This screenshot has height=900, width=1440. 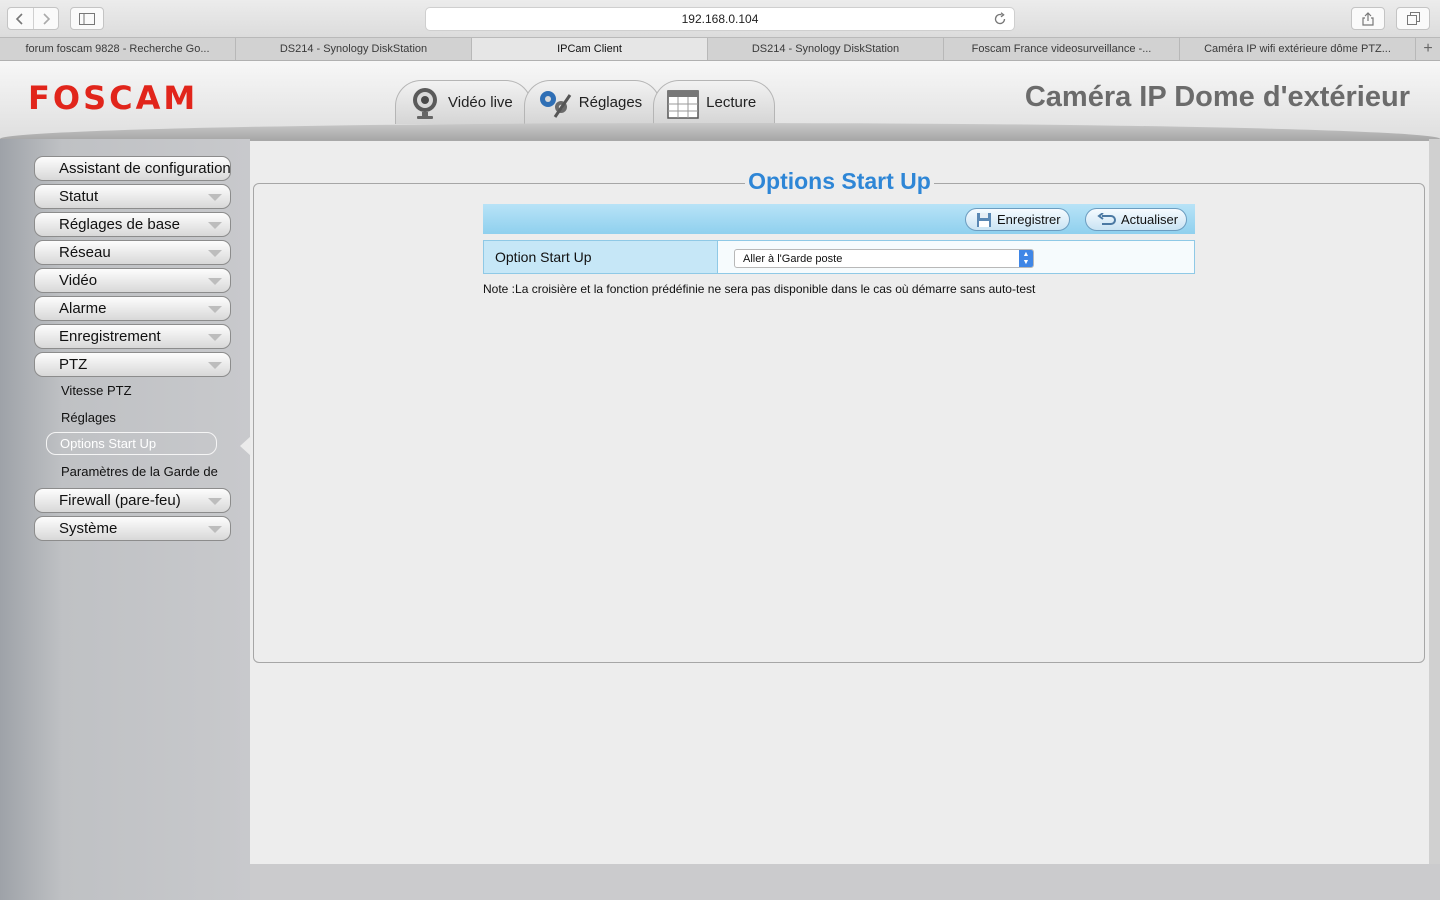 What do you see at coordinates (132, 308) in the screenshot?
I see `menu-alarm: Alarme` at bounding box center [132, 308].